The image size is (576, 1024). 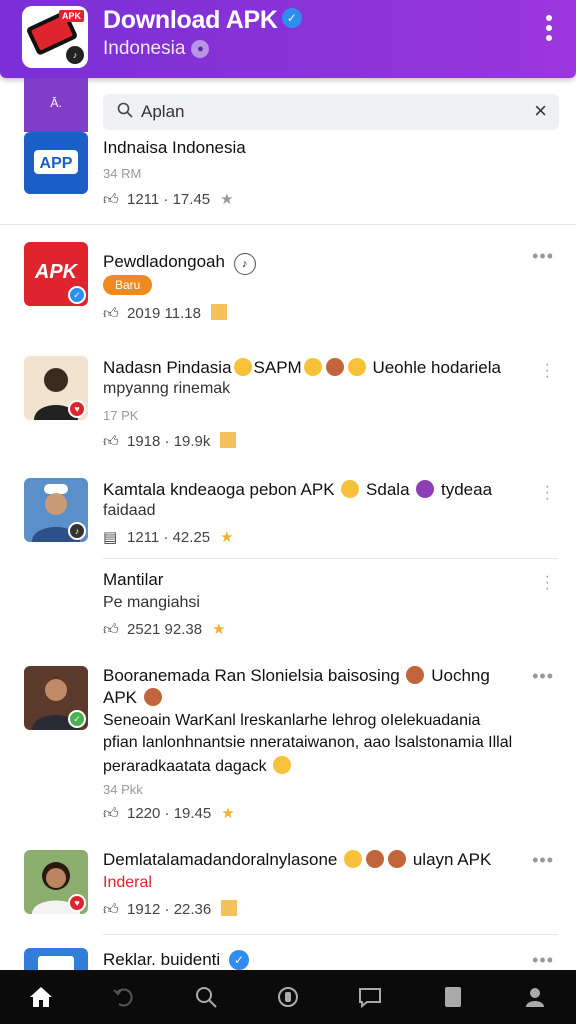 I want to click on record-icon, so click(x=287, y=997).